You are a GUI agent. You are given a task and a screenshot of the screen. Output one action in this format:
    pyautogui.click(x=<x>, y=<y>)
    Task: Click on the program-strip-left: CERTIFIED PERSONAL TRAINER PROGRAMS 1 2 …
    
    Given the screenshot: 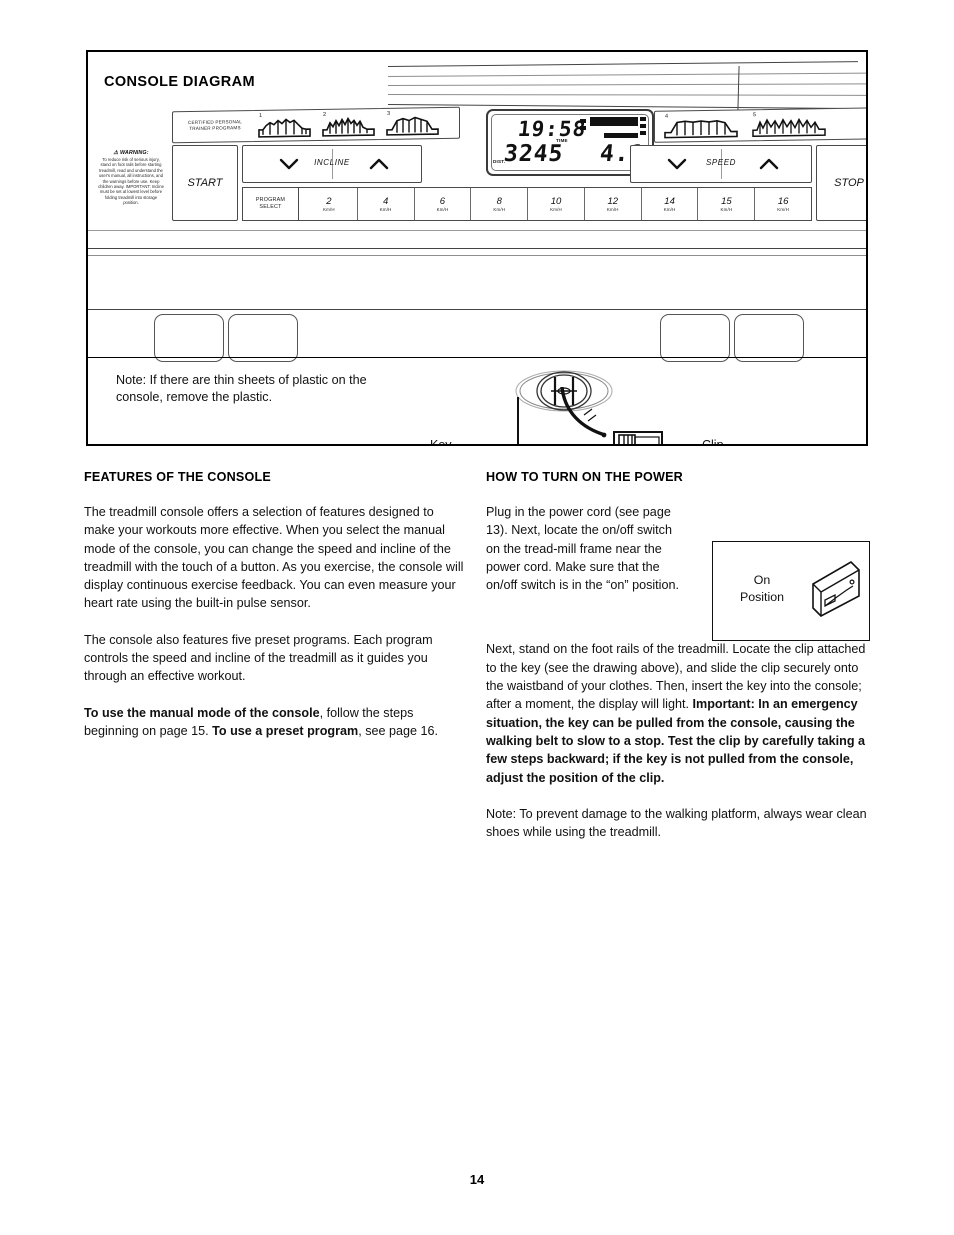 What is the action you would take?
    pyautogui.click(x=316, y=125)
    